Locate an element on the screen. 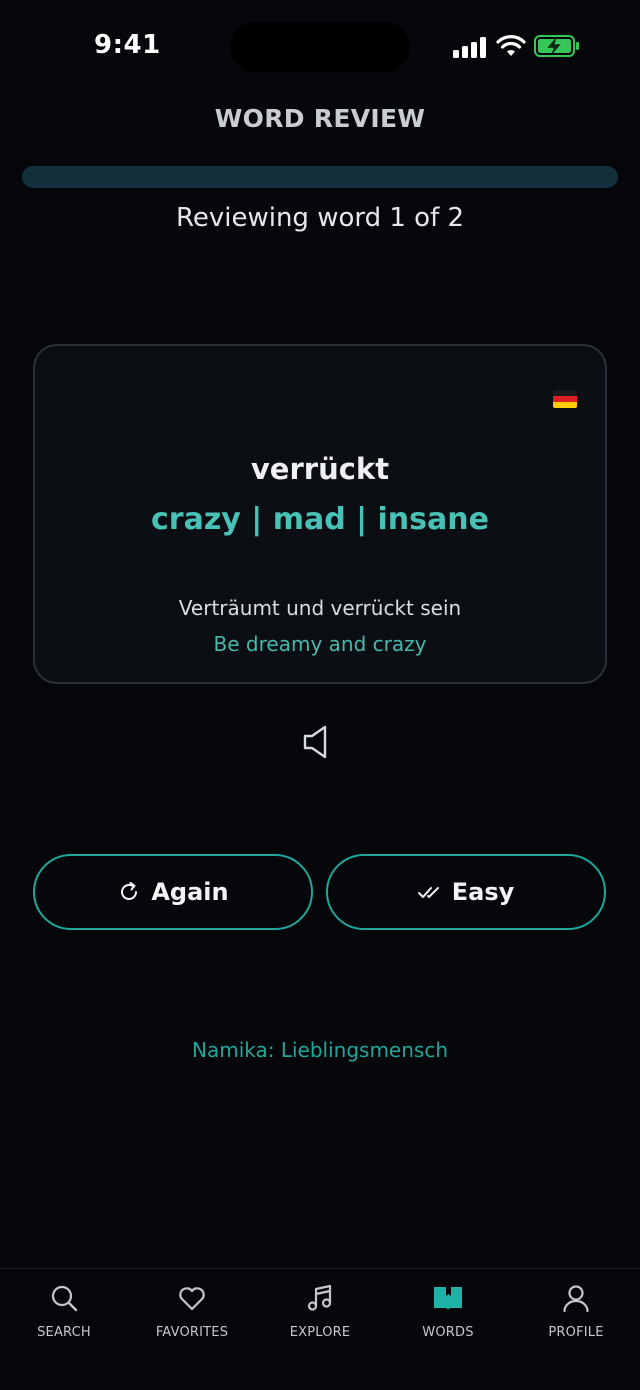 The width and height of the screenshot is (640, 1390). tab-label: FAVORITES is located at coordinates (192, 1332).